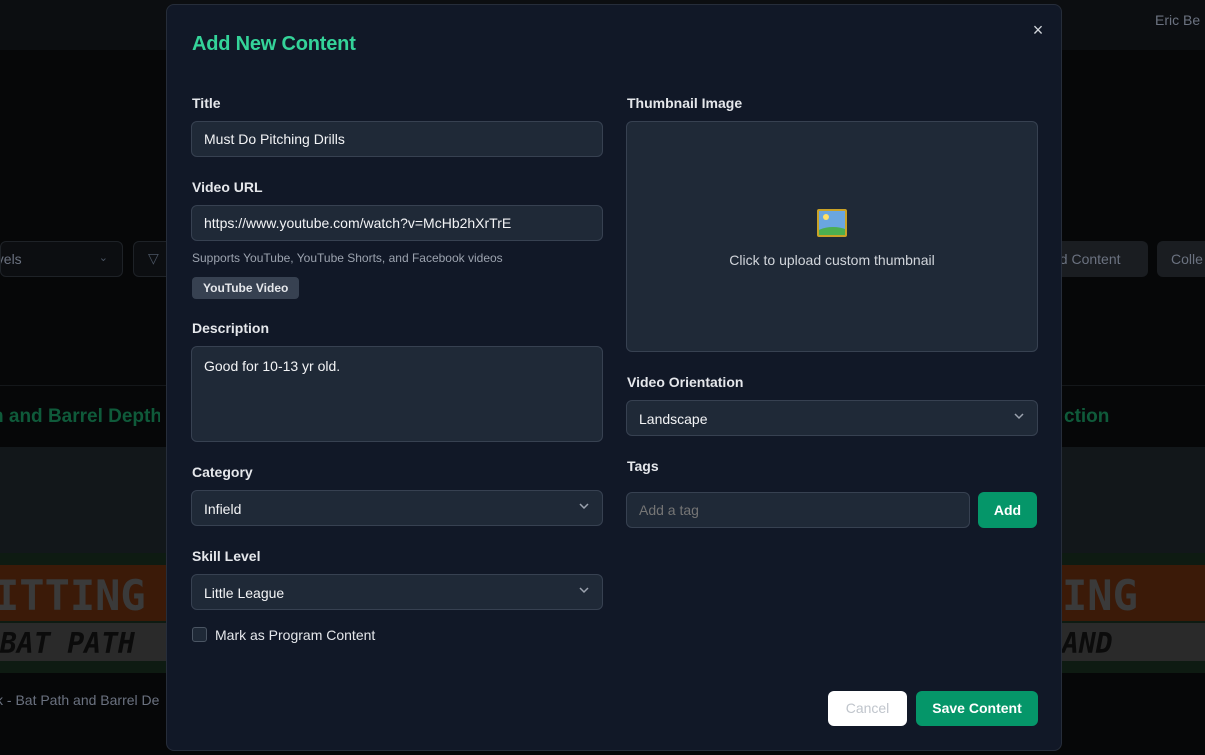  What do you see at coordinates (231, 328) in the screenshot?
I see `description-label: Description` at bounding box center [231, 328].